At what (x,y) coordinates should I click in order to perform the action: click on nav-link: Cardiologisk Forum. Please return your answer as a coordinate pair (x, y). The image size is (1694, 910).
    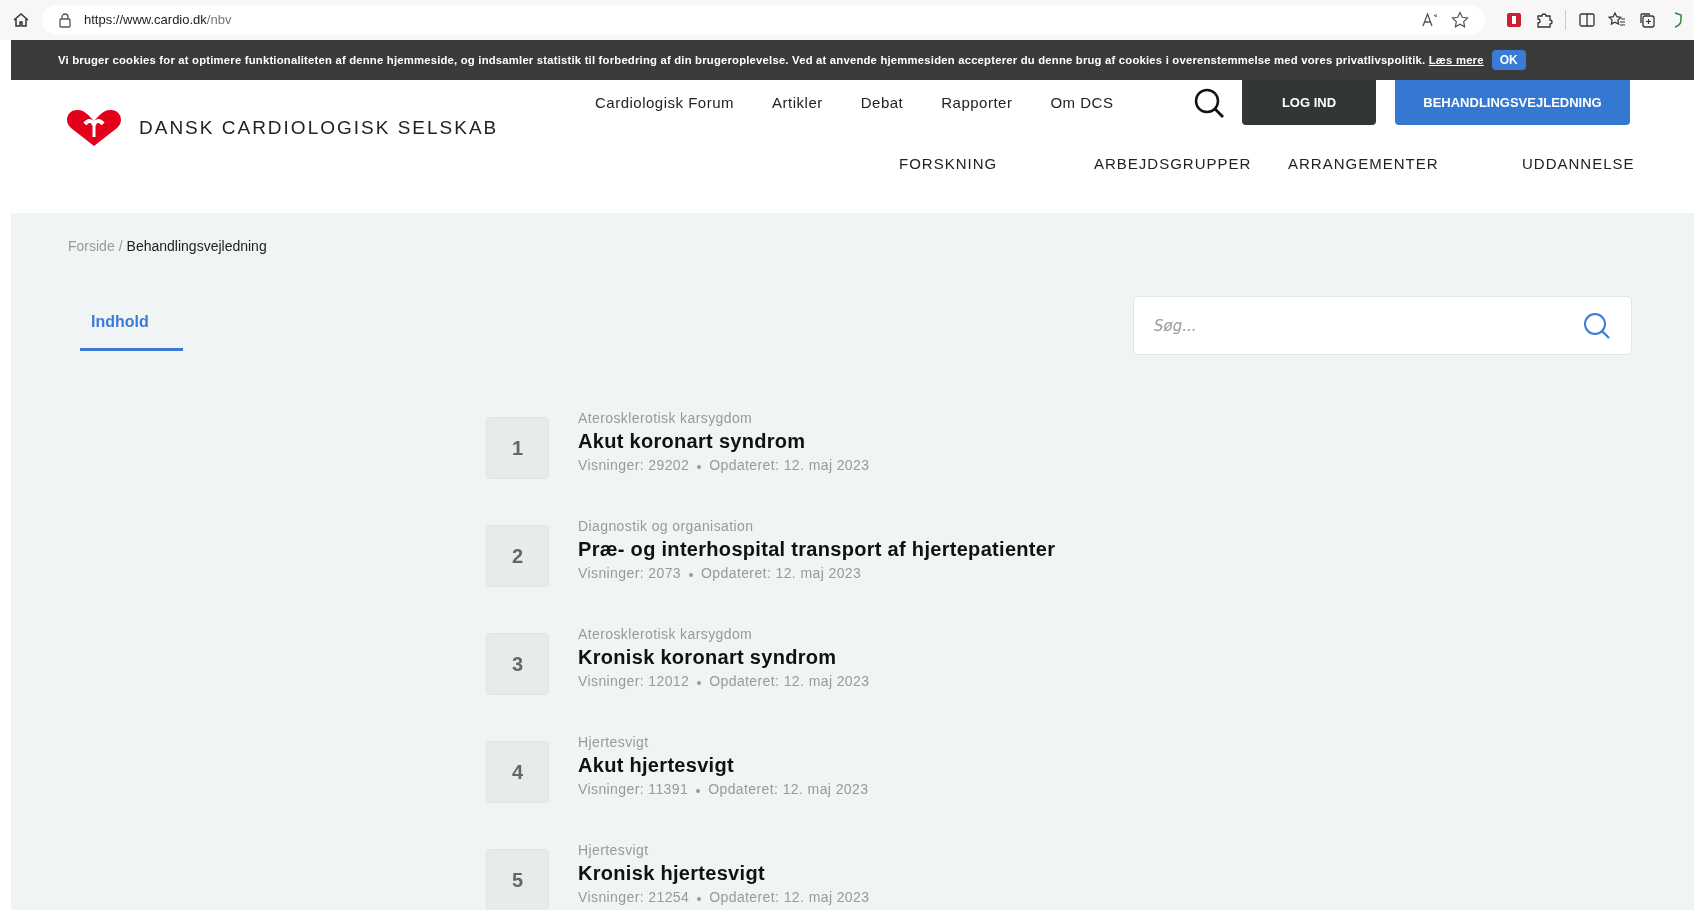
    Looking at the image, I should click on (665, 103).